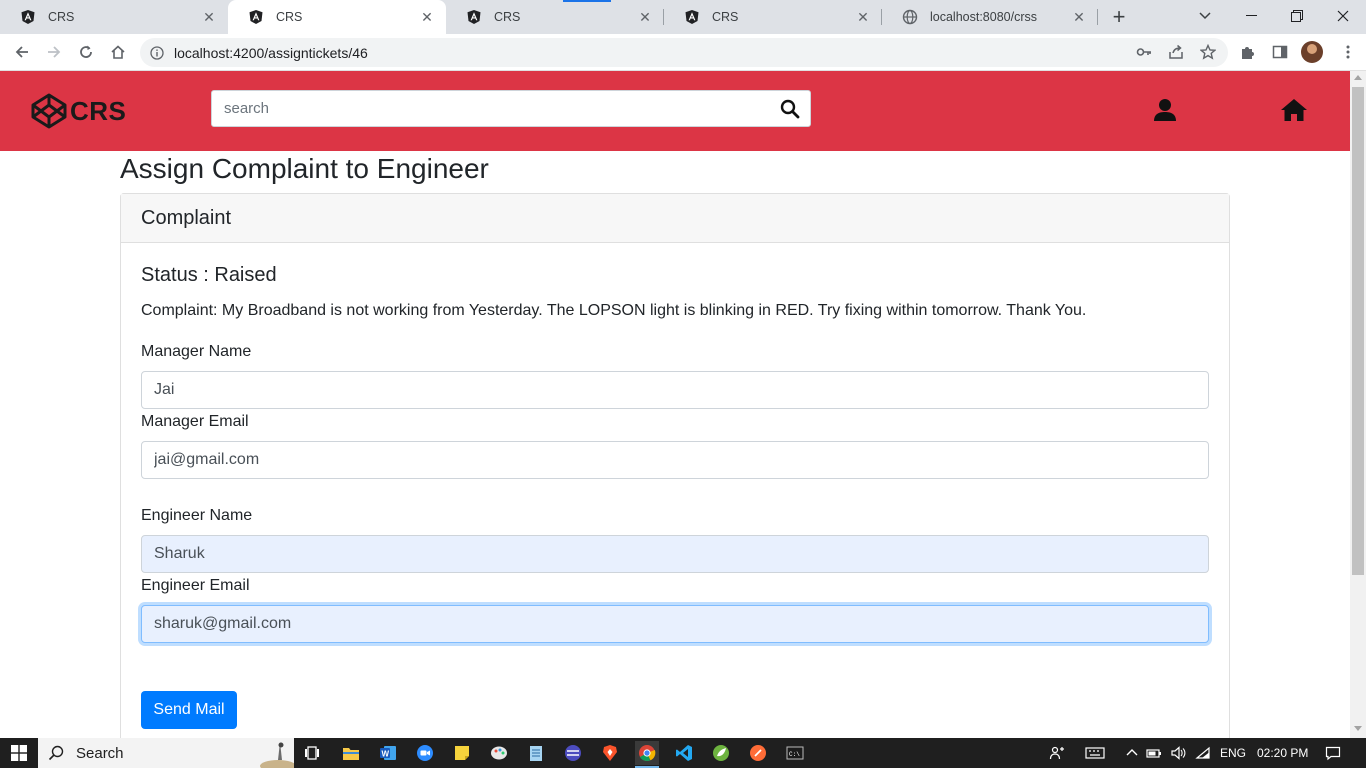 Image resolution: width=1366 pixels, height=768 pixels. Describe the element at coordinates (675, 624) in the screenshot. I see `engineer-email-field` at that location.